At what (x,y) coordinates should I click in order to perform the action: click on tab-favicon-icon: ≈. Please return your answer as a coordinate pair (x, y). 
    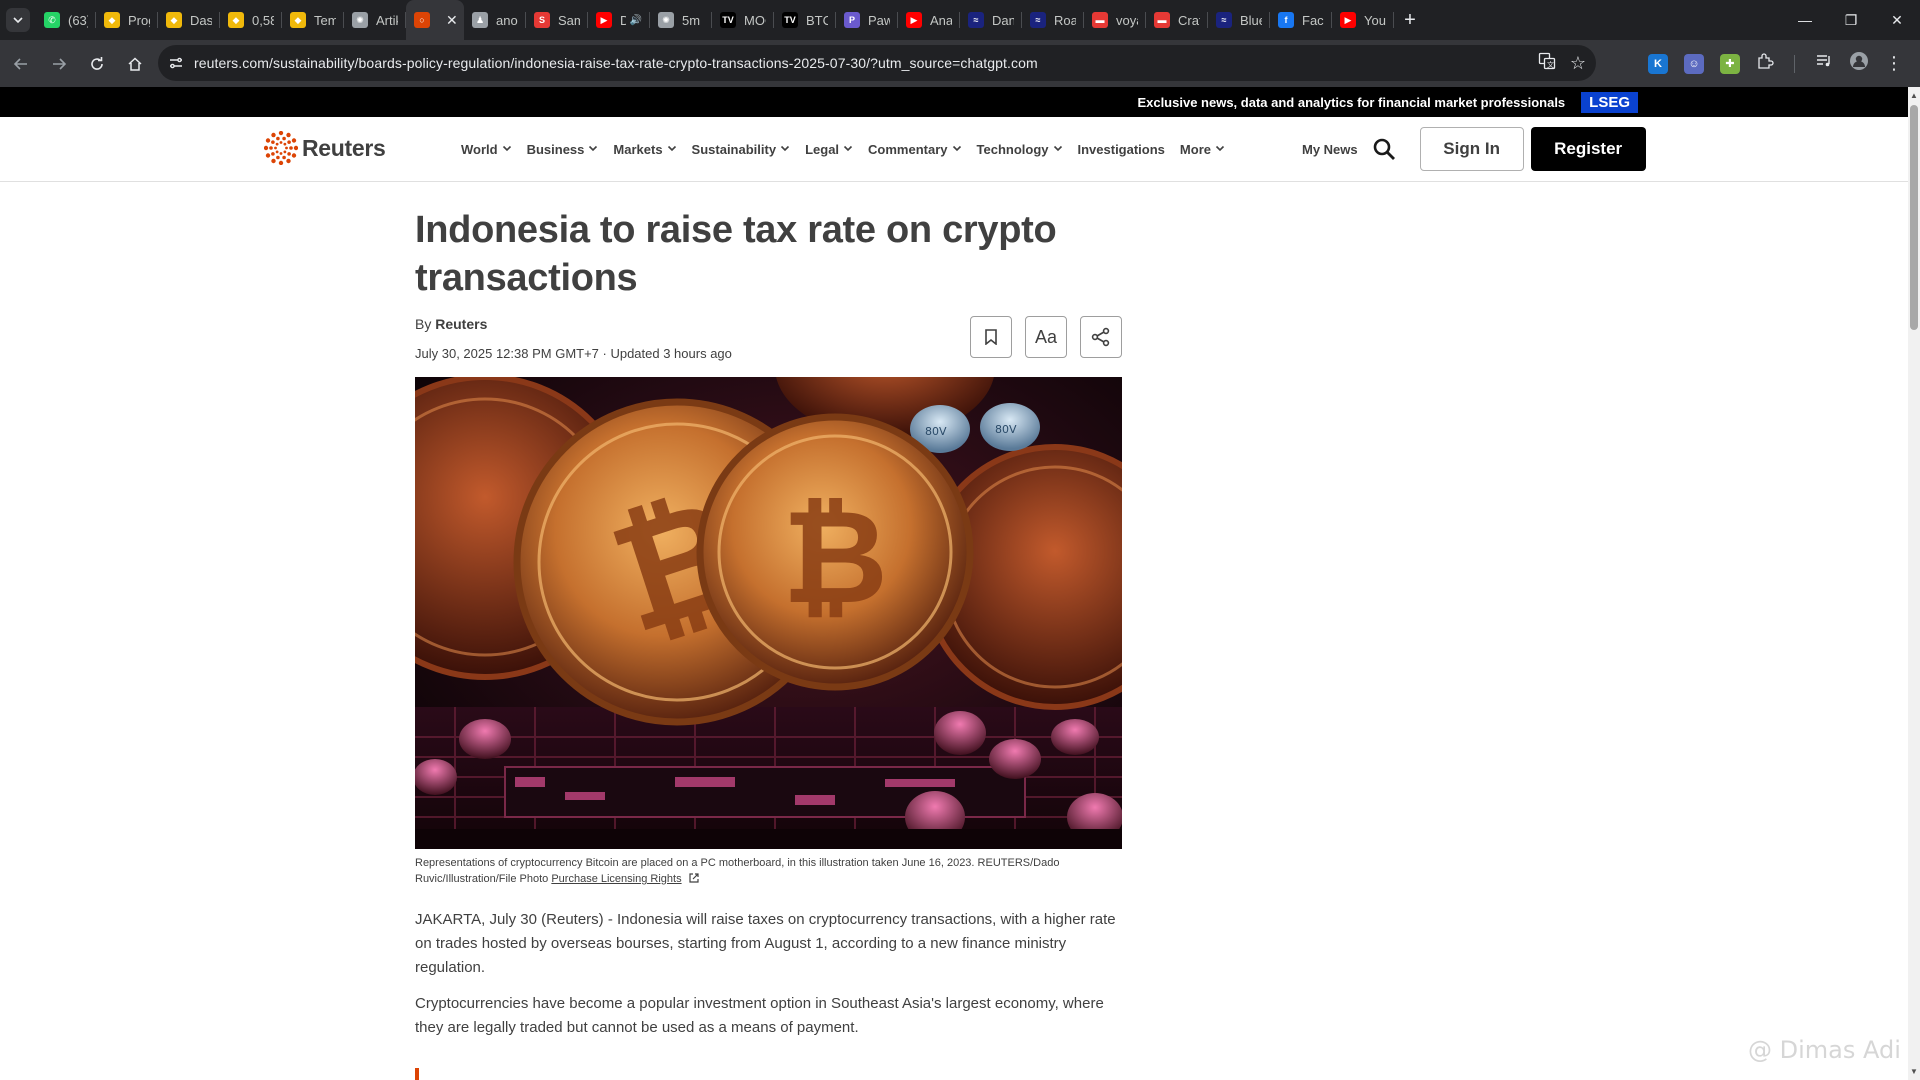
    Looking at the image, I should click on (1224, 20).